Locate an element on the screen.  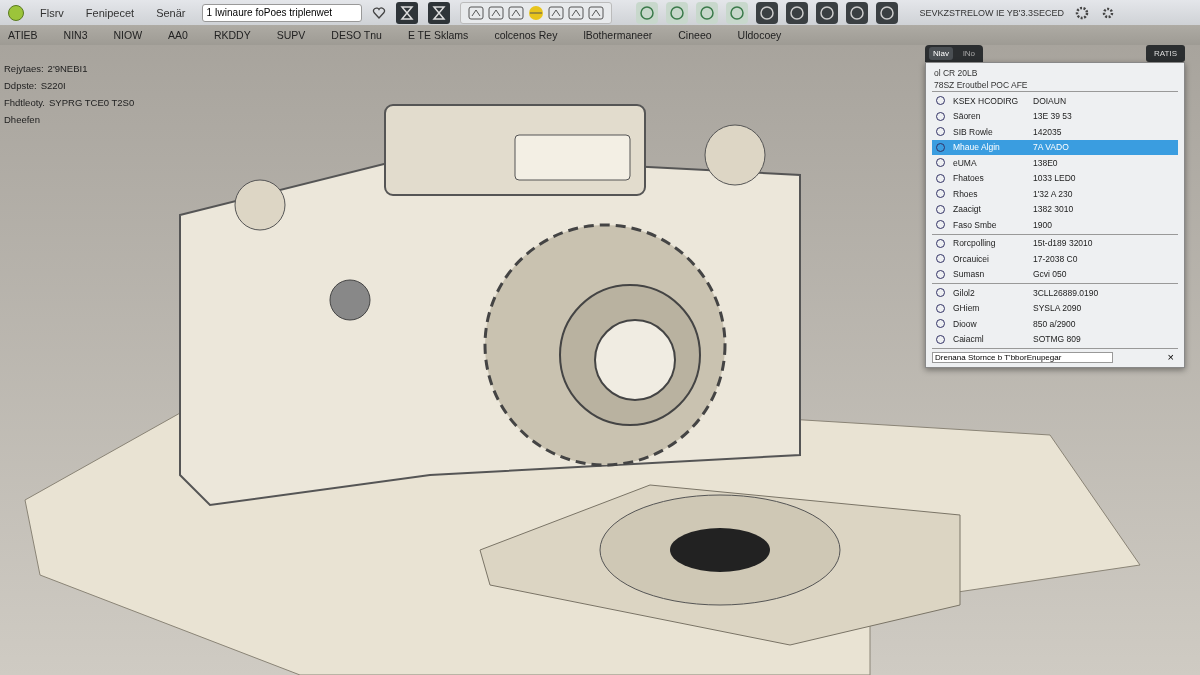
panel-tab: Nlav is located at coordinates (941, 53).